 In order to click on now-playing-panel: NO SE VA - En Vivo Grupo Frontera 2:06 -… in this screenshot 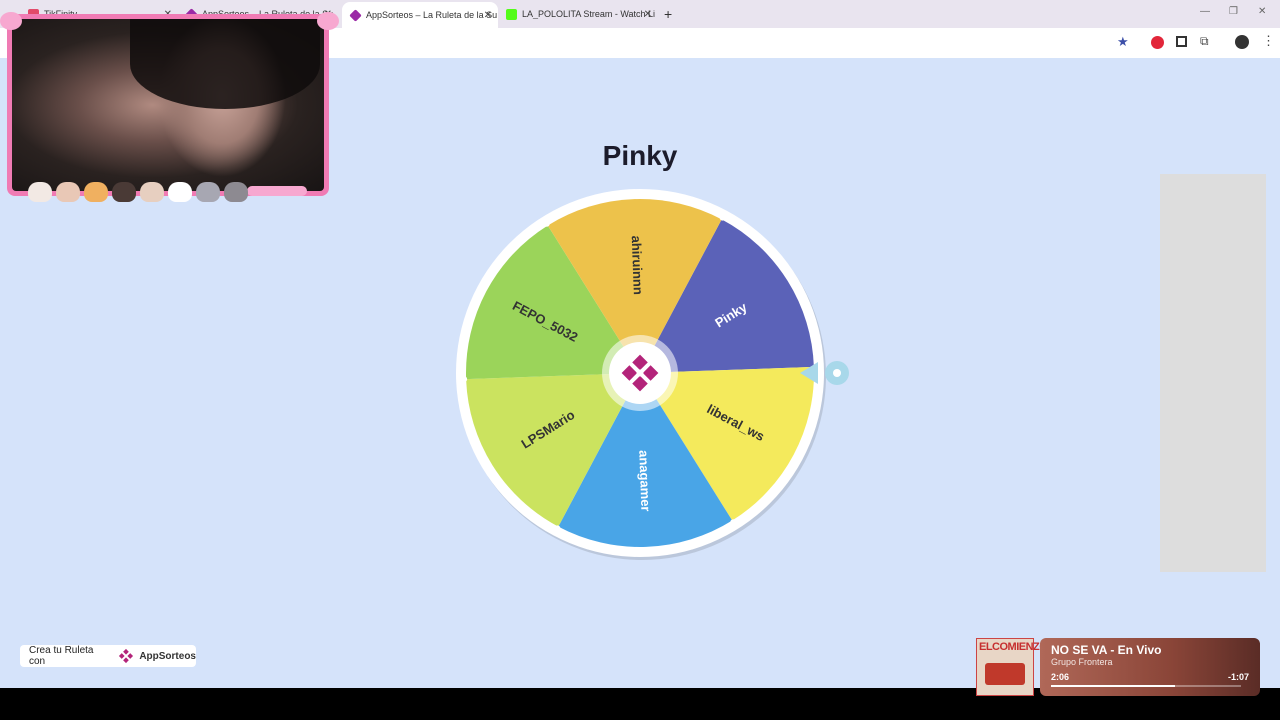, I will do `click(1150, 667)`.